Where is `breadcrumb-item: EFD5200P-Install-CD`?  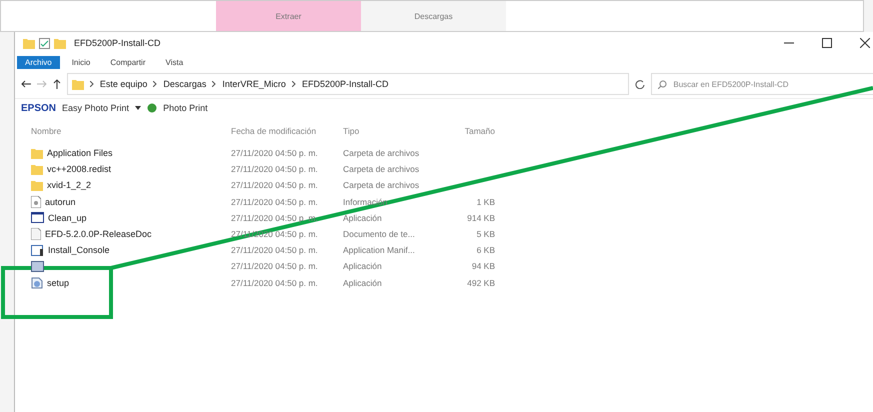
breadcrumb-item: EFD5200P-Install-CD is located at coordinates (345, 84).